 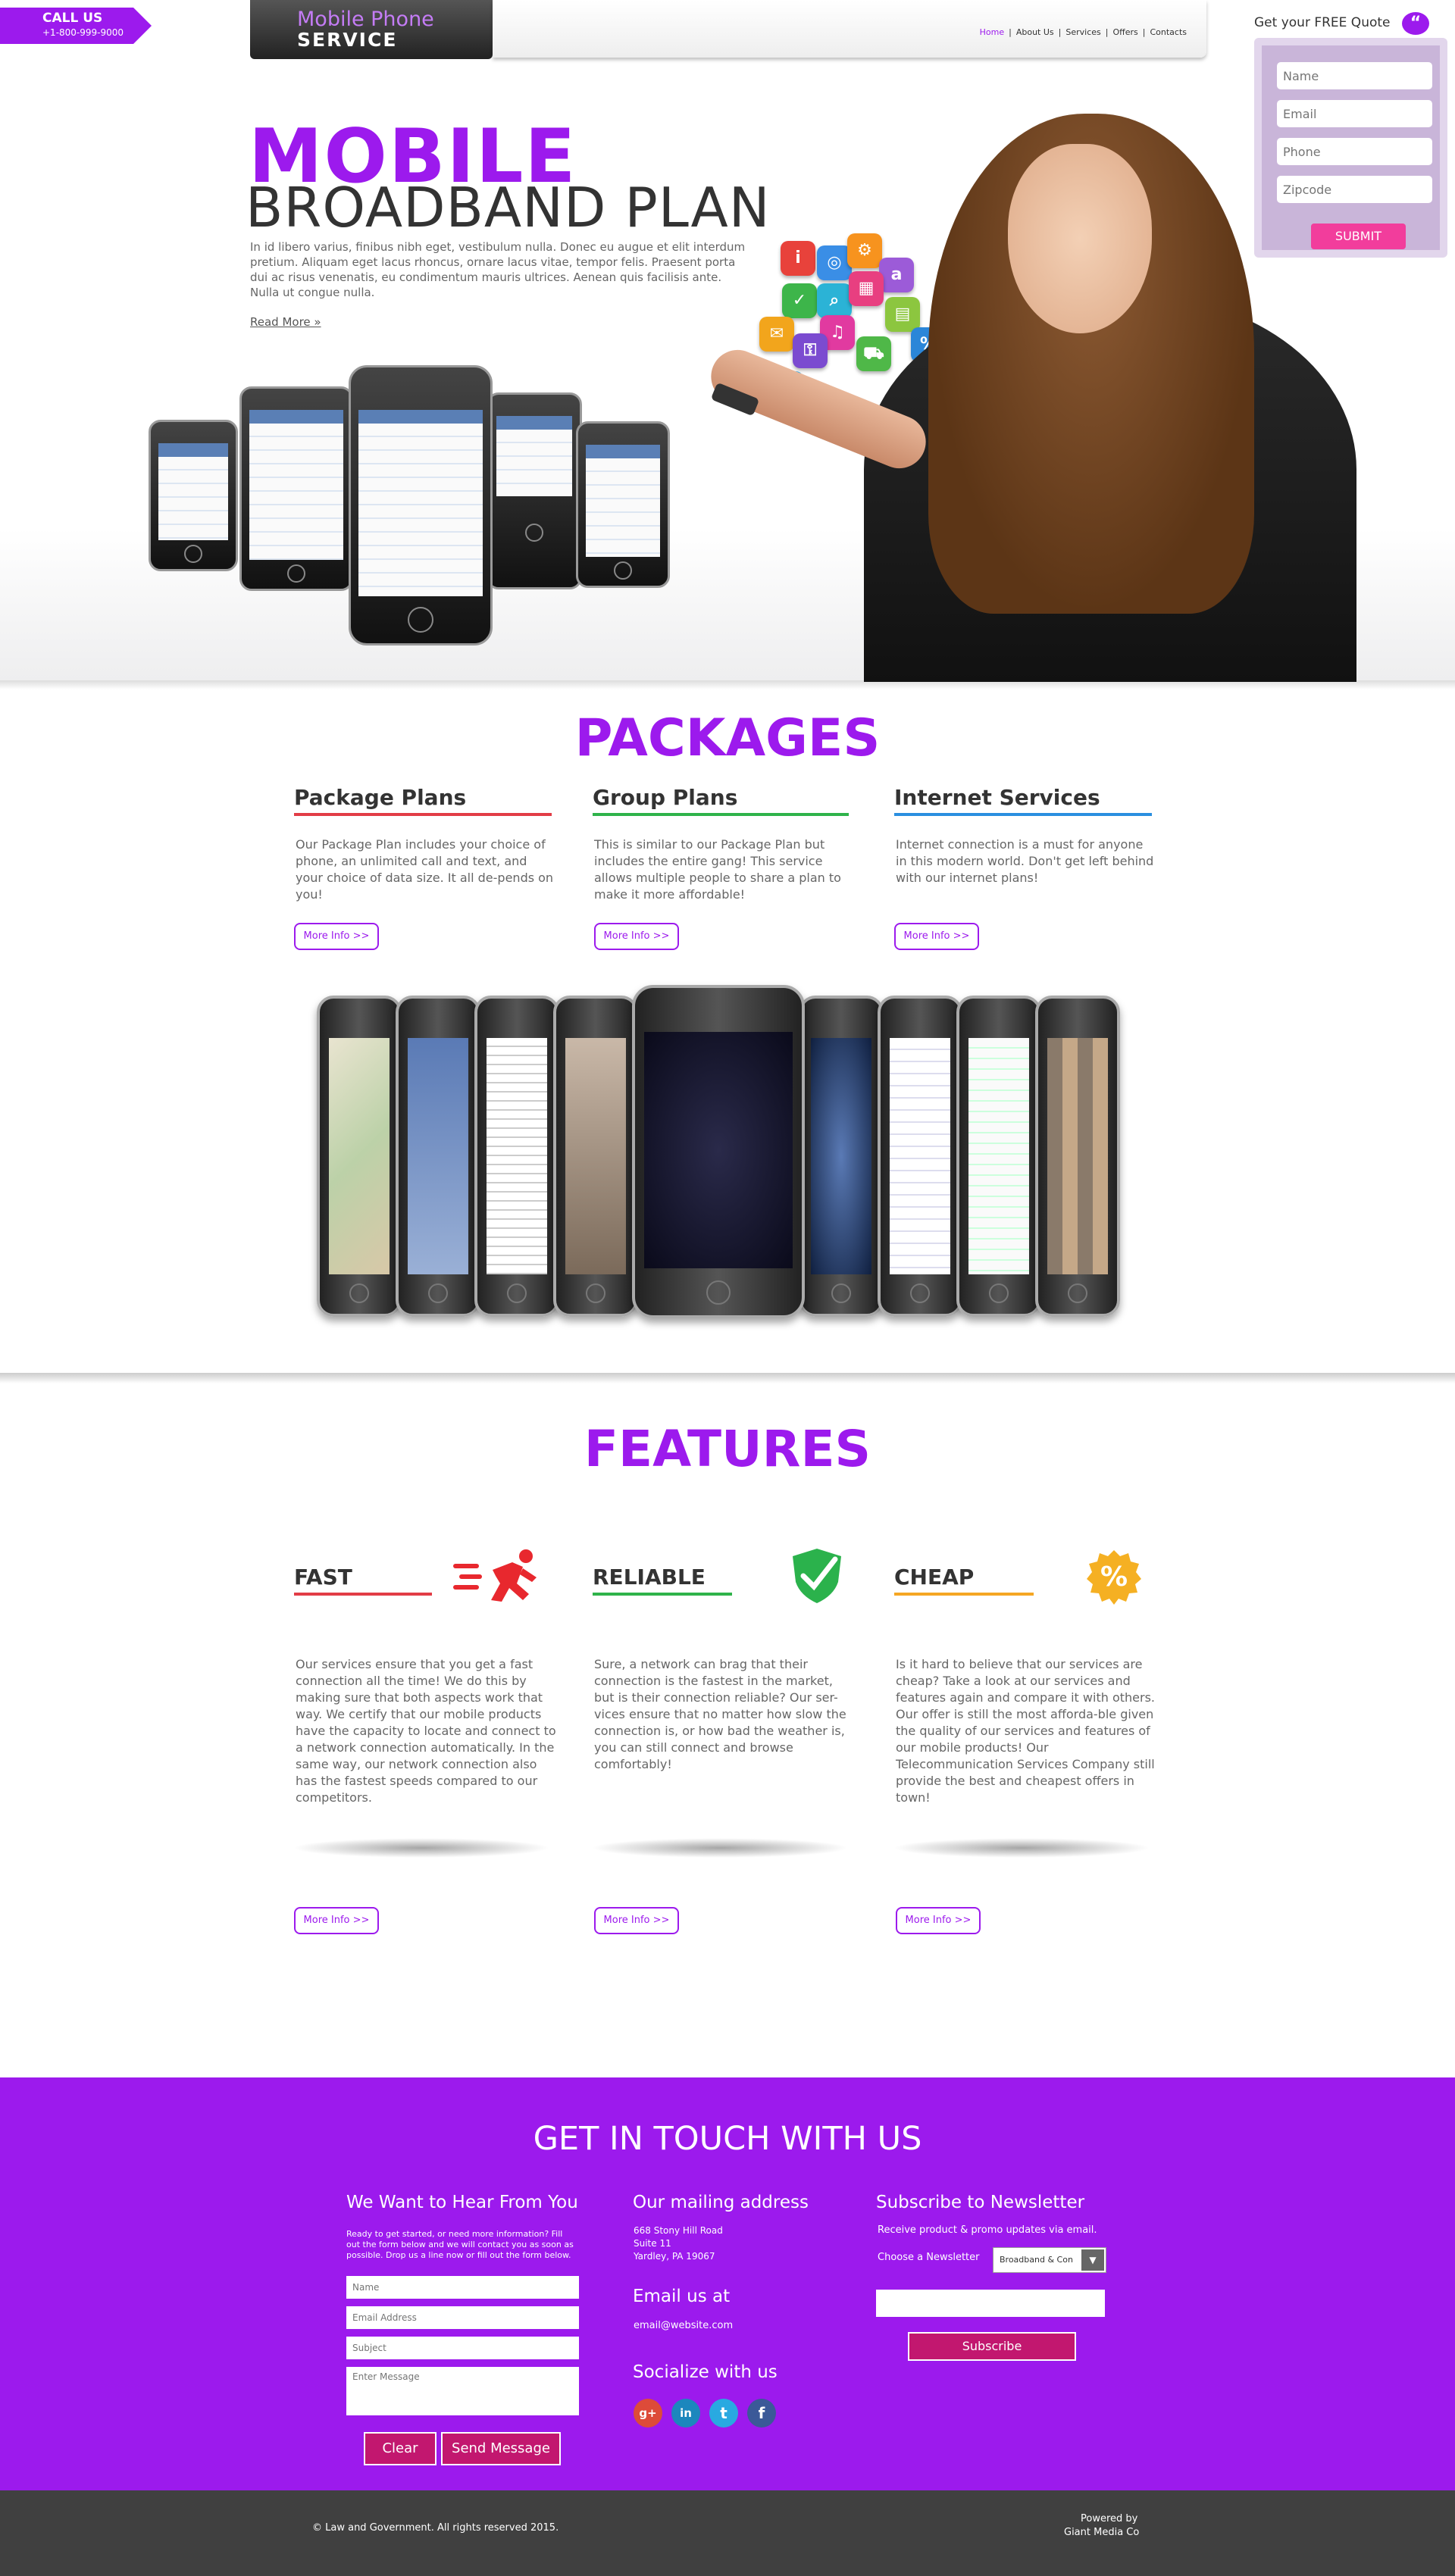 I want to click on cheap-heading: CHEAP, so click(x=934, y=1578).